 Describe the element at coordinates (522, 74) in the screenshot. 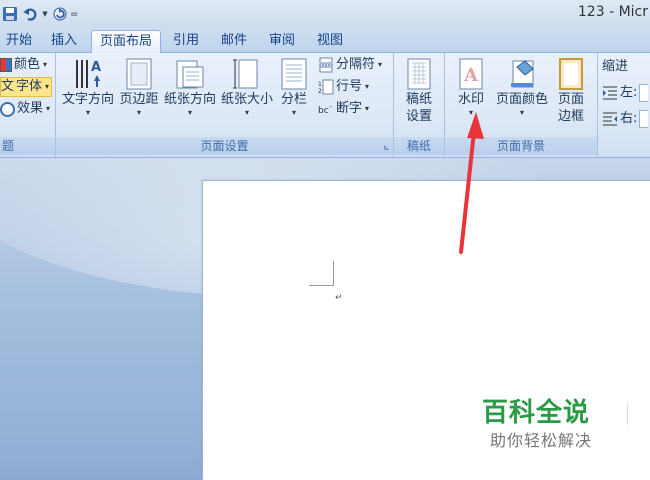

I see `paint-bucket-icon` at that location.